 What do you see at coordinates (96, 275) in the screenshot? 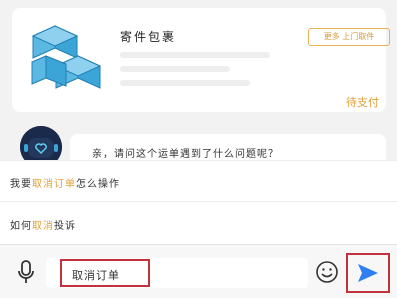
I see `message-input-text: 取消订单` at bounding box center [96, 275].